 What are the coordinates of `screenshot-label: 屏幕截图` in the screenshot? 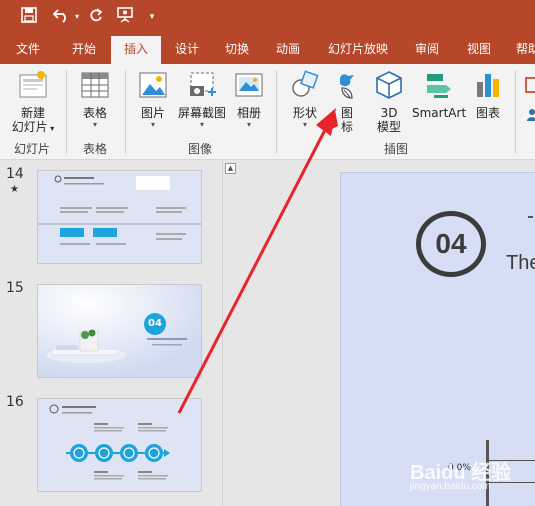 It's located at (201, 113).